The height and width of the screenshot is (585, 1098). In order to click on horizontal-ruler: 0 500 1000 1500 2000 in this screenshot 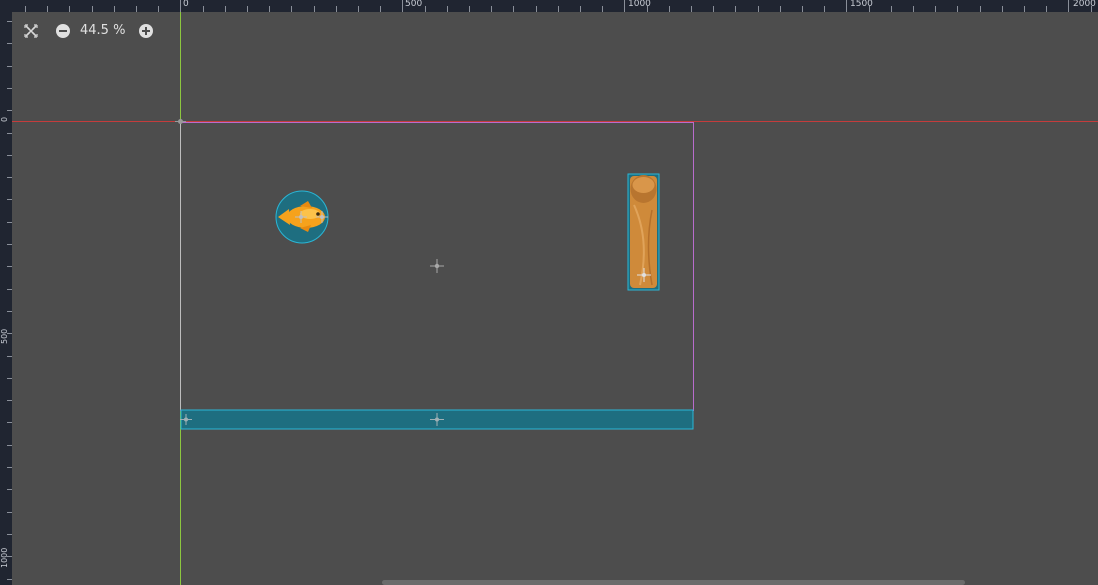, I will do `click(549, 6)`.